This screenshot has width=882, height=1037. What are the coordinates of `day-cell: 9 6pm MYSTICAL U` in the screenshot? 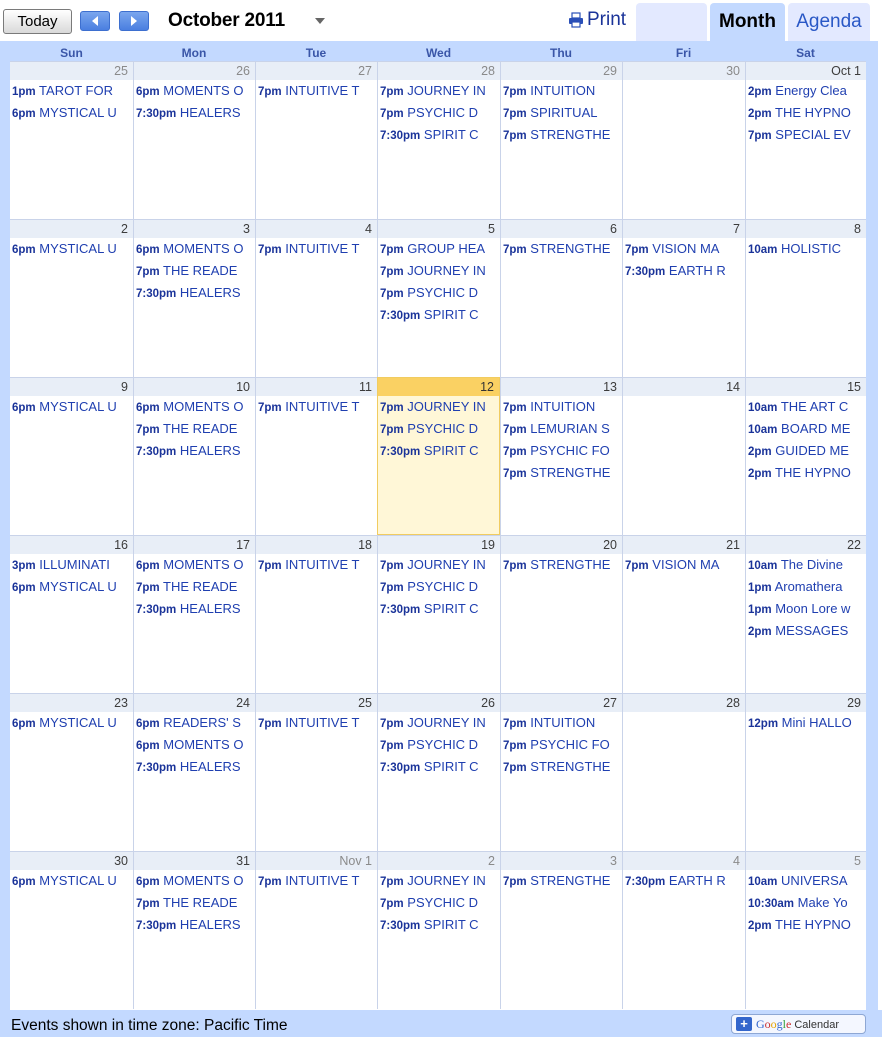 It's located at (71, 456).